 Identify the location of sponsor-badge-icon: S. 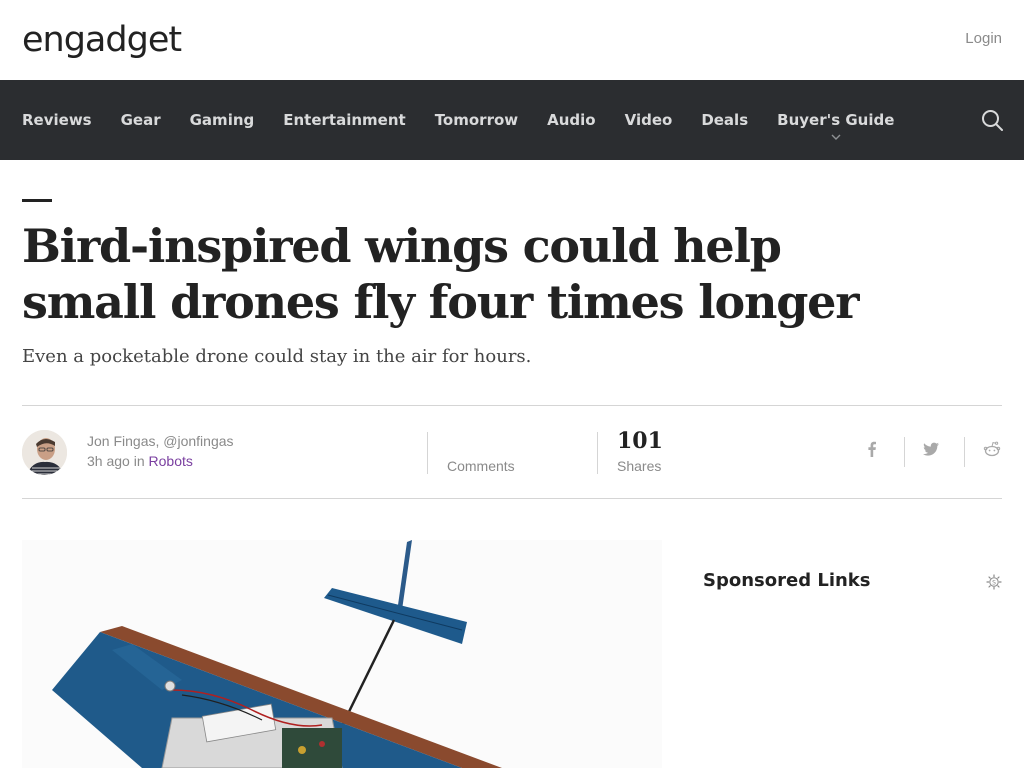
(994, 582).